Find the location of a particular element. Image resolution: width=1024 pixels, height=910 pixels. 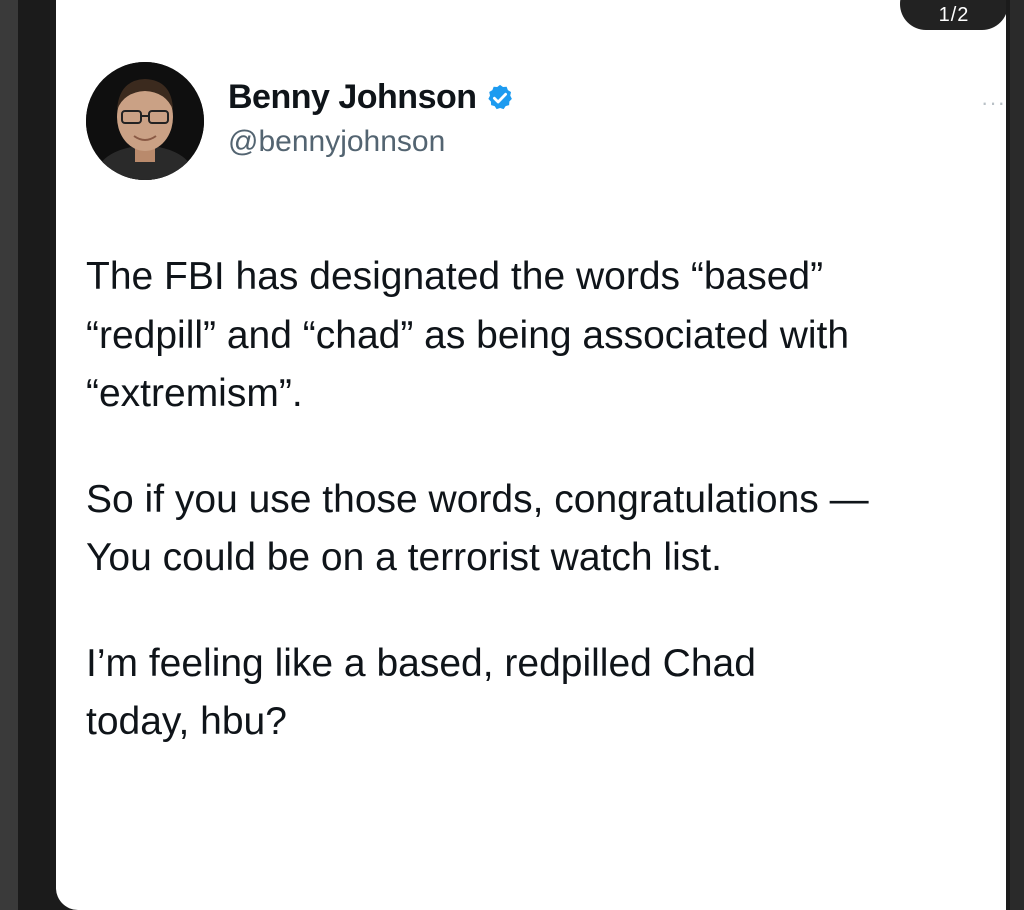

name-row: Benny Johnson is located at coordinates (371, 97).